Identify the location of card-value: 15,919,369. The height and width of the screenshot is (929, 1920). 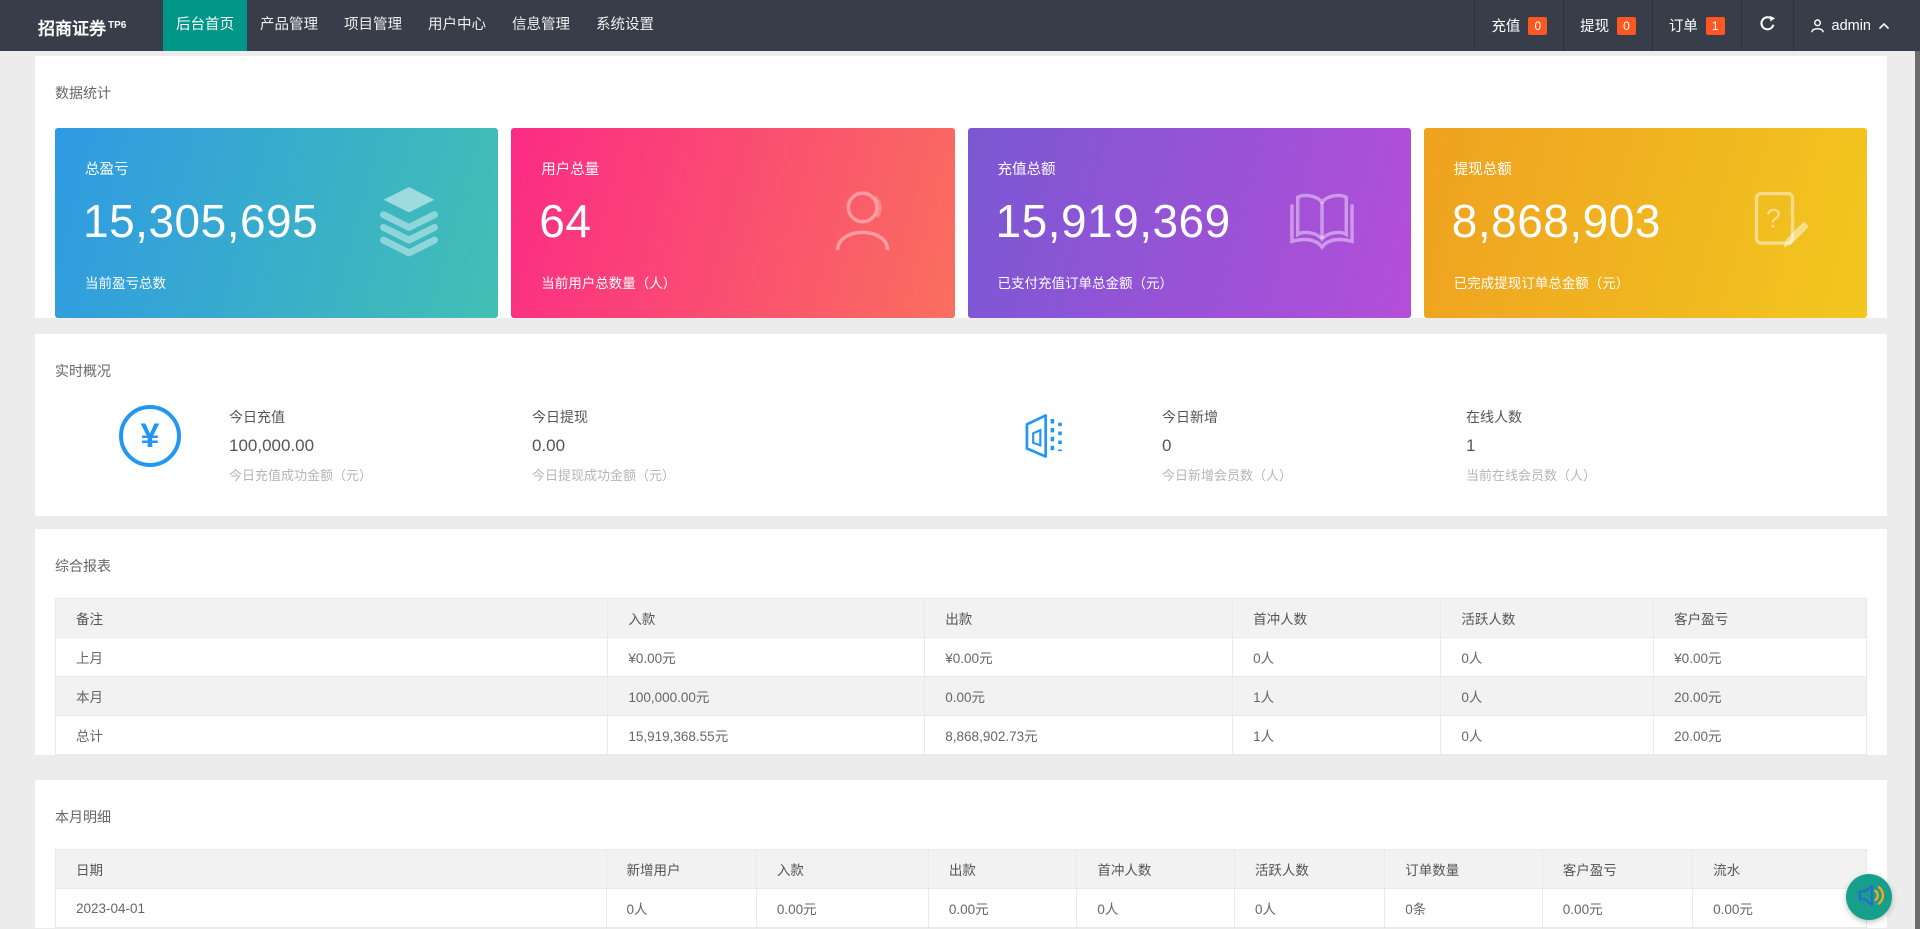
(1113, 221).